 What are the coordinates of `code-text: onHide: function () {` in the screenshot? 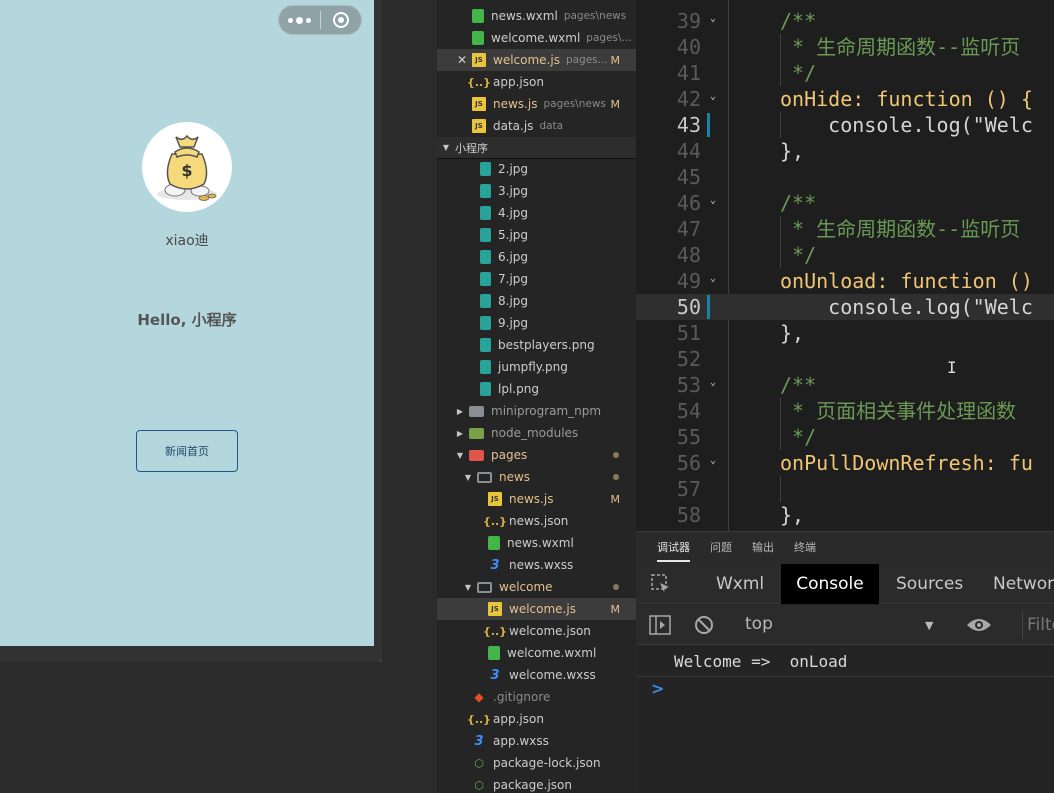 It's located at (906, 99).